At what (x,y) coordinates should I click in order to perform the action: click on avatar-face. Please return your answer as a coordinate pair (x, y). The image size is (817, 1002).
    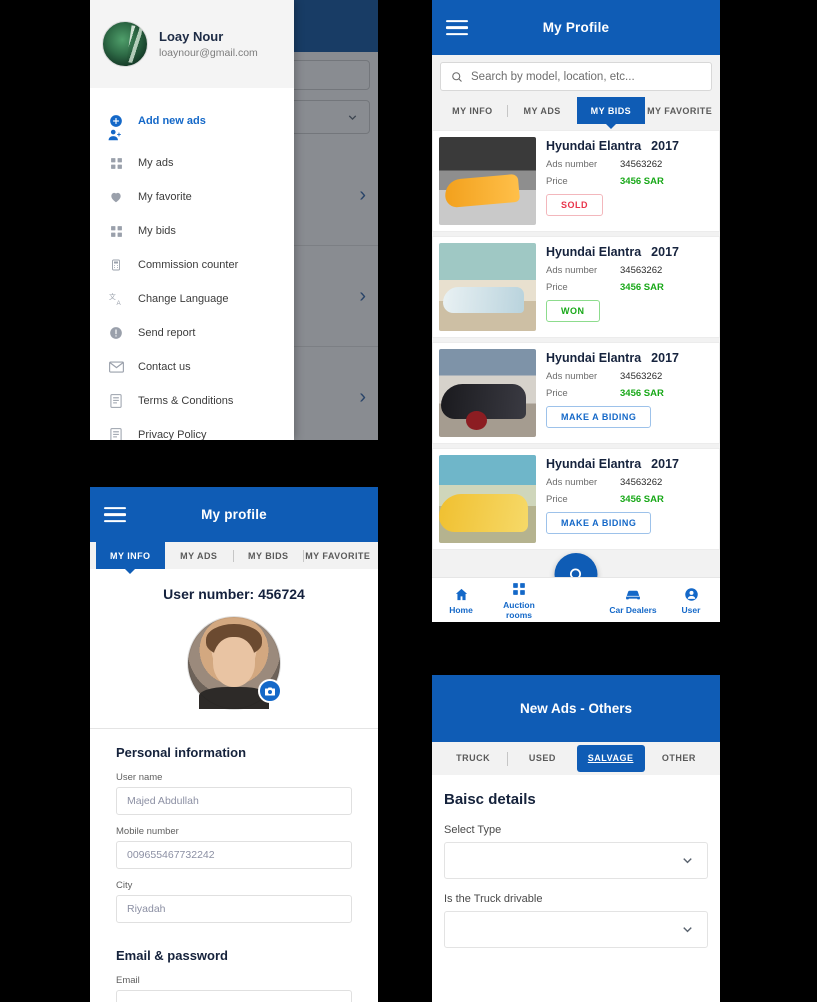
    Looking at the image, I should click on (234, 662).